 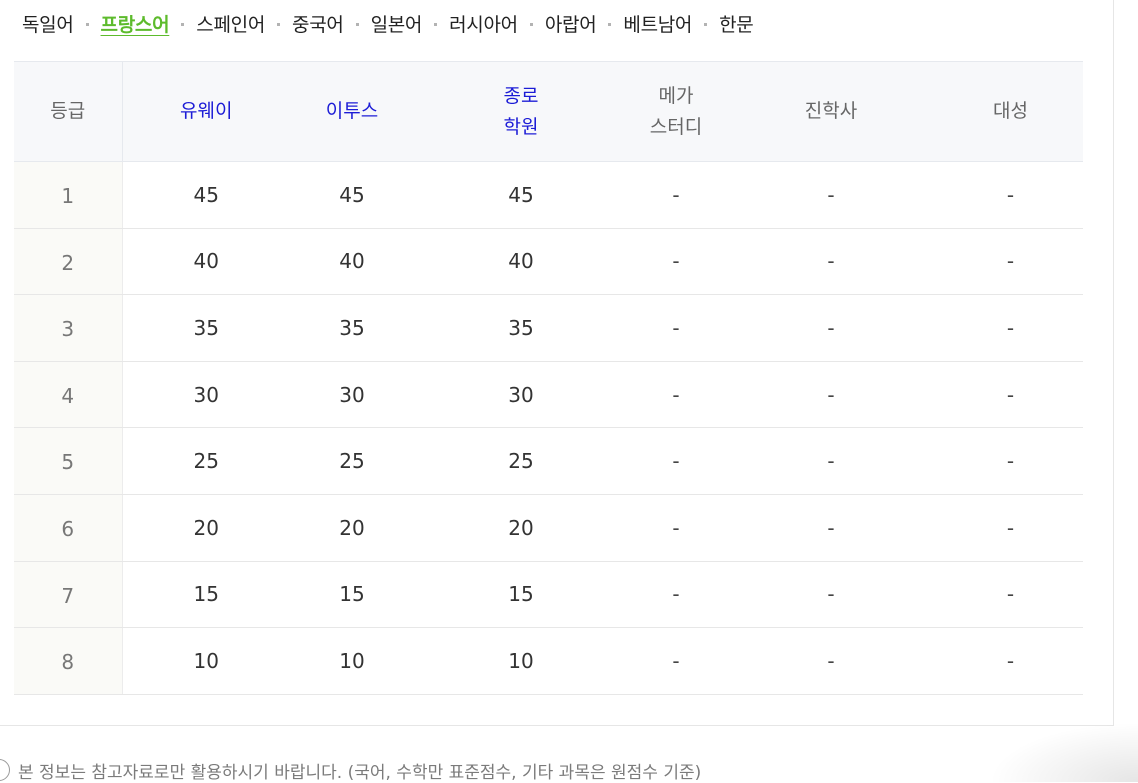 I want to click on grade-cell: 4, so click(x=68, y=395).